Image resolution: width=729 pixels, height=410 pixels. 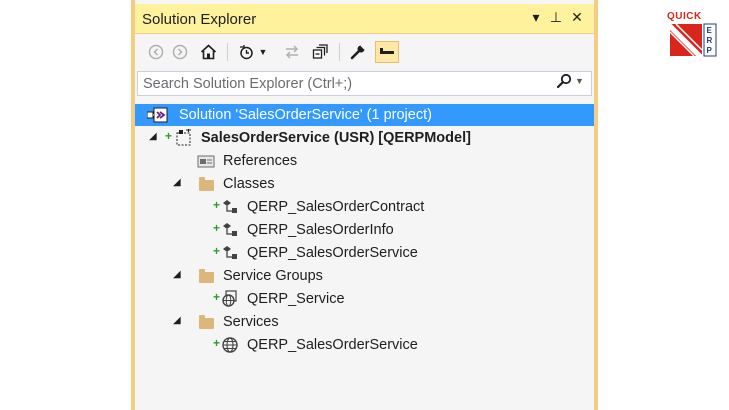 What do you see at coordinates (536, 17) in the screenshot?
I see `window-position-dropdown-icon: ▾` at bounding box center [536, 17].